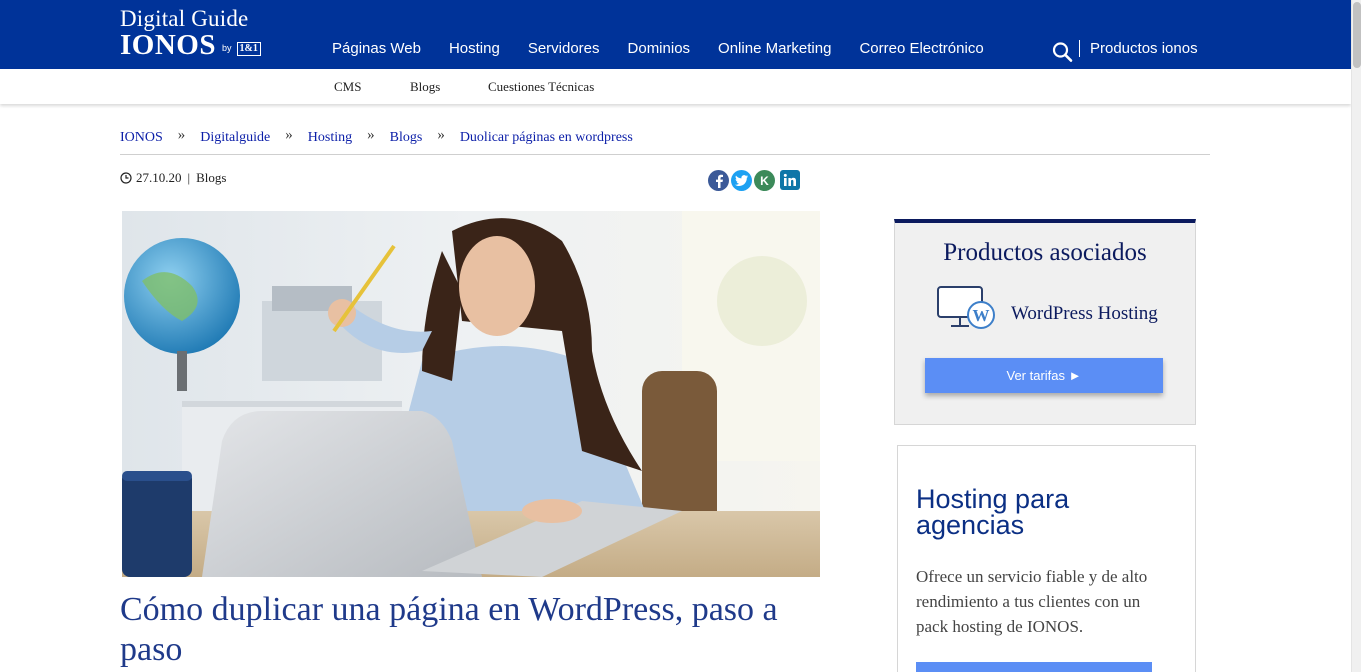  Describe the element at coordinates (1356, 336) in the screenshot. I see `page-scrollbar` at that location.